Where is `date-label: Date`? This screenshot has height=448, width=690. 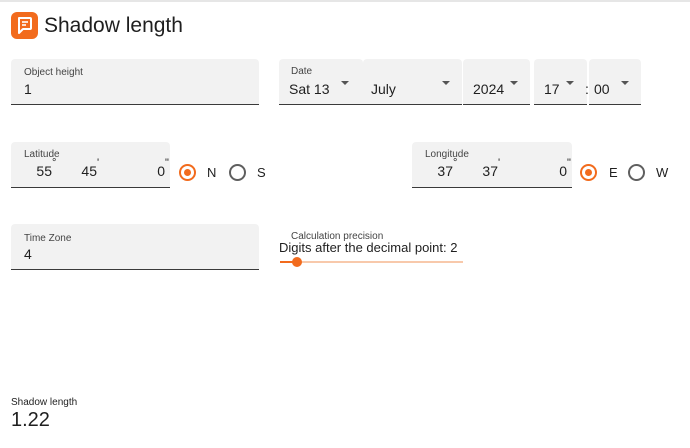 date-label: Date is located at coordinates (302, 71).